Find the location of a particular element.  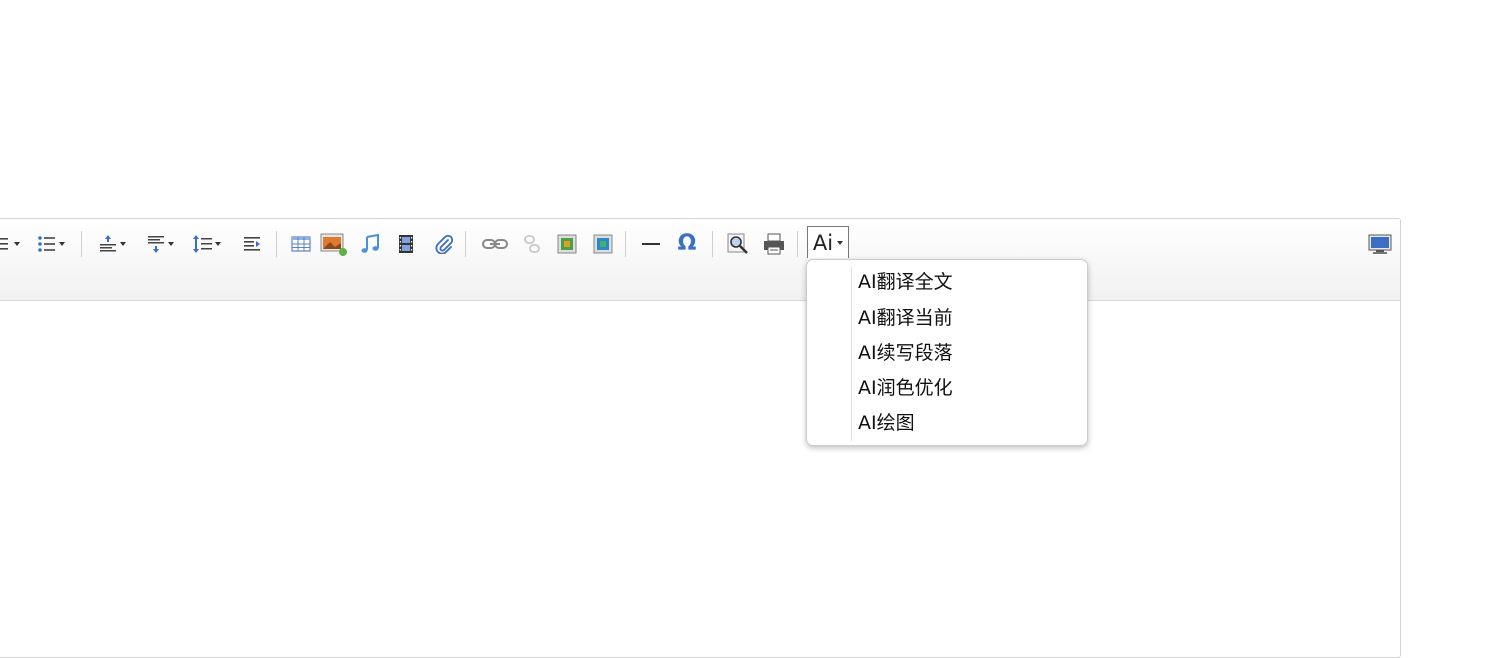

link-icon is located at coordinates (495, 244).